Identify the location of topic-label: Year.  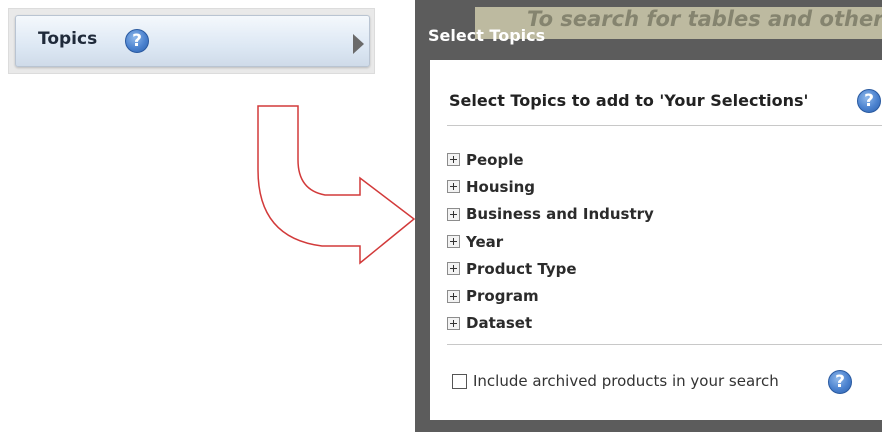
(485, 241).